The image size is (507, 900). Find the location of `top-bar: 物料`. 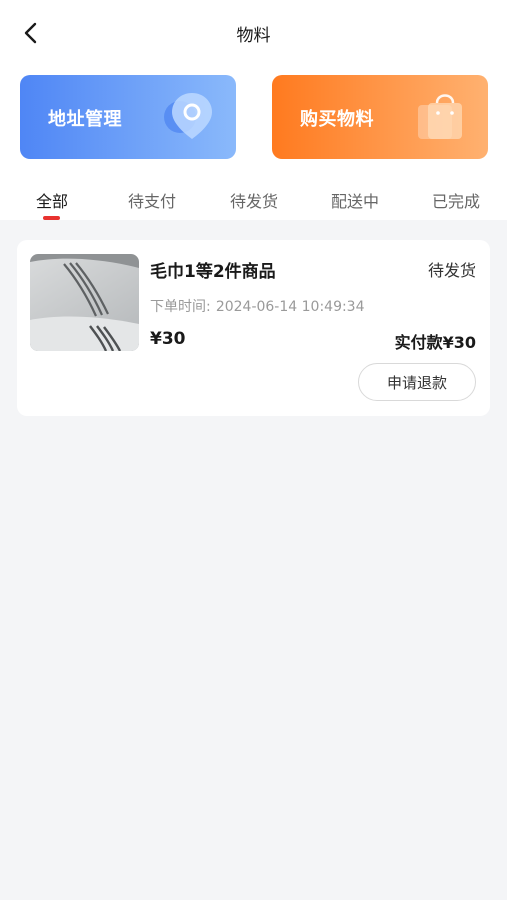

top-bar: 物料 is located at coordinates (253, 31).